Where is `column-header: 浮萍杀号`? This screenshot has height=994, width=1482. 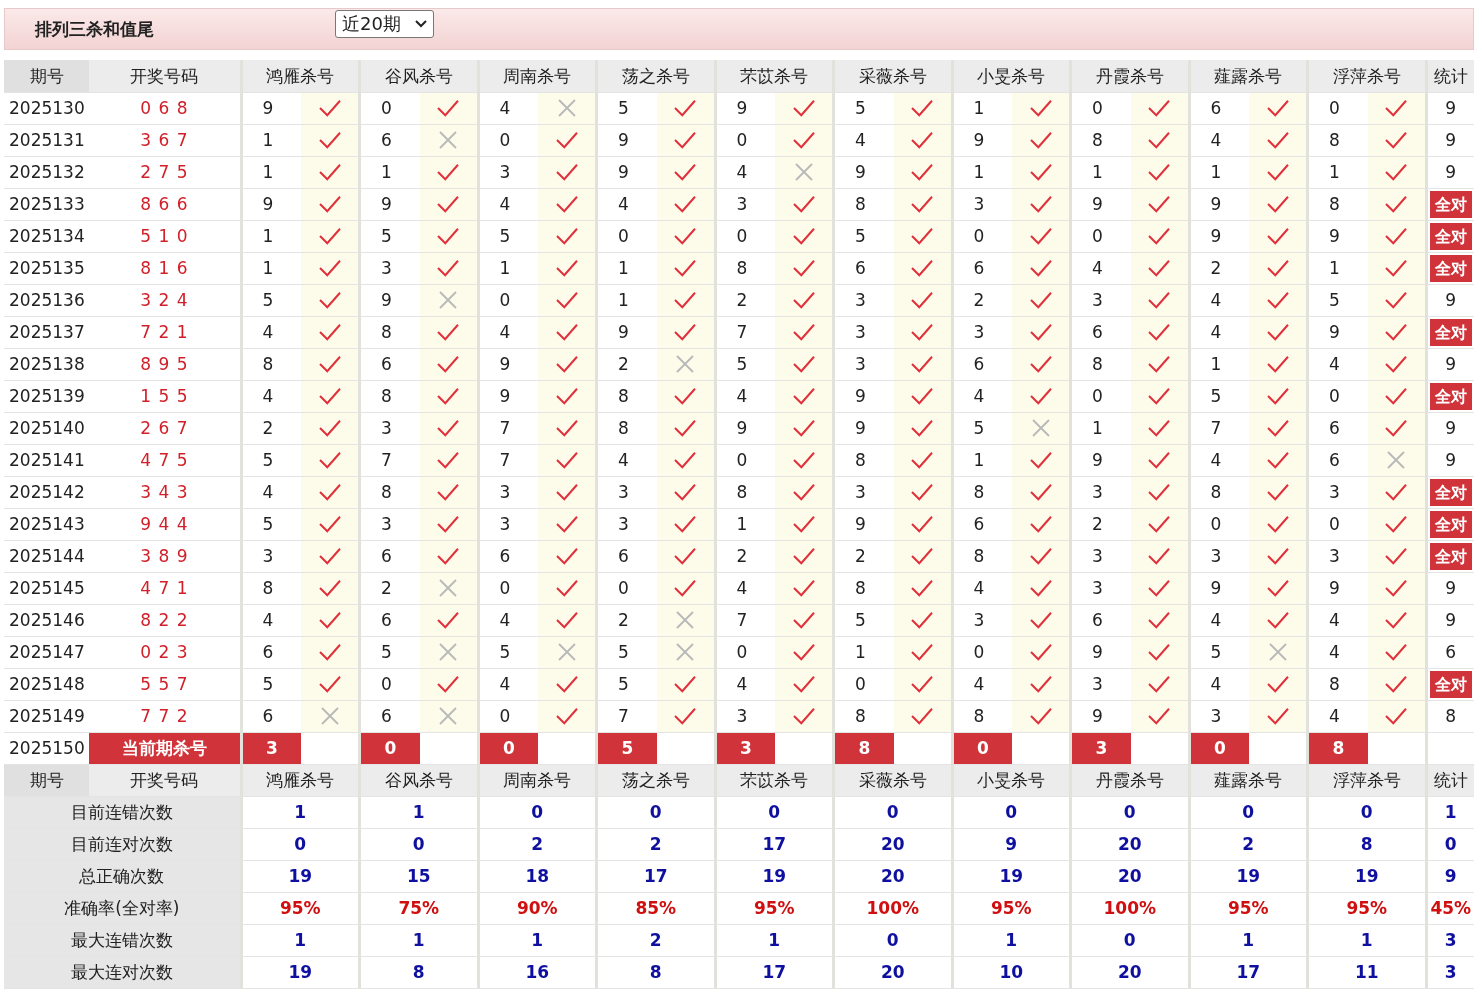
column-header: 浮萍杀号 is located at coordinates (1366, 780).